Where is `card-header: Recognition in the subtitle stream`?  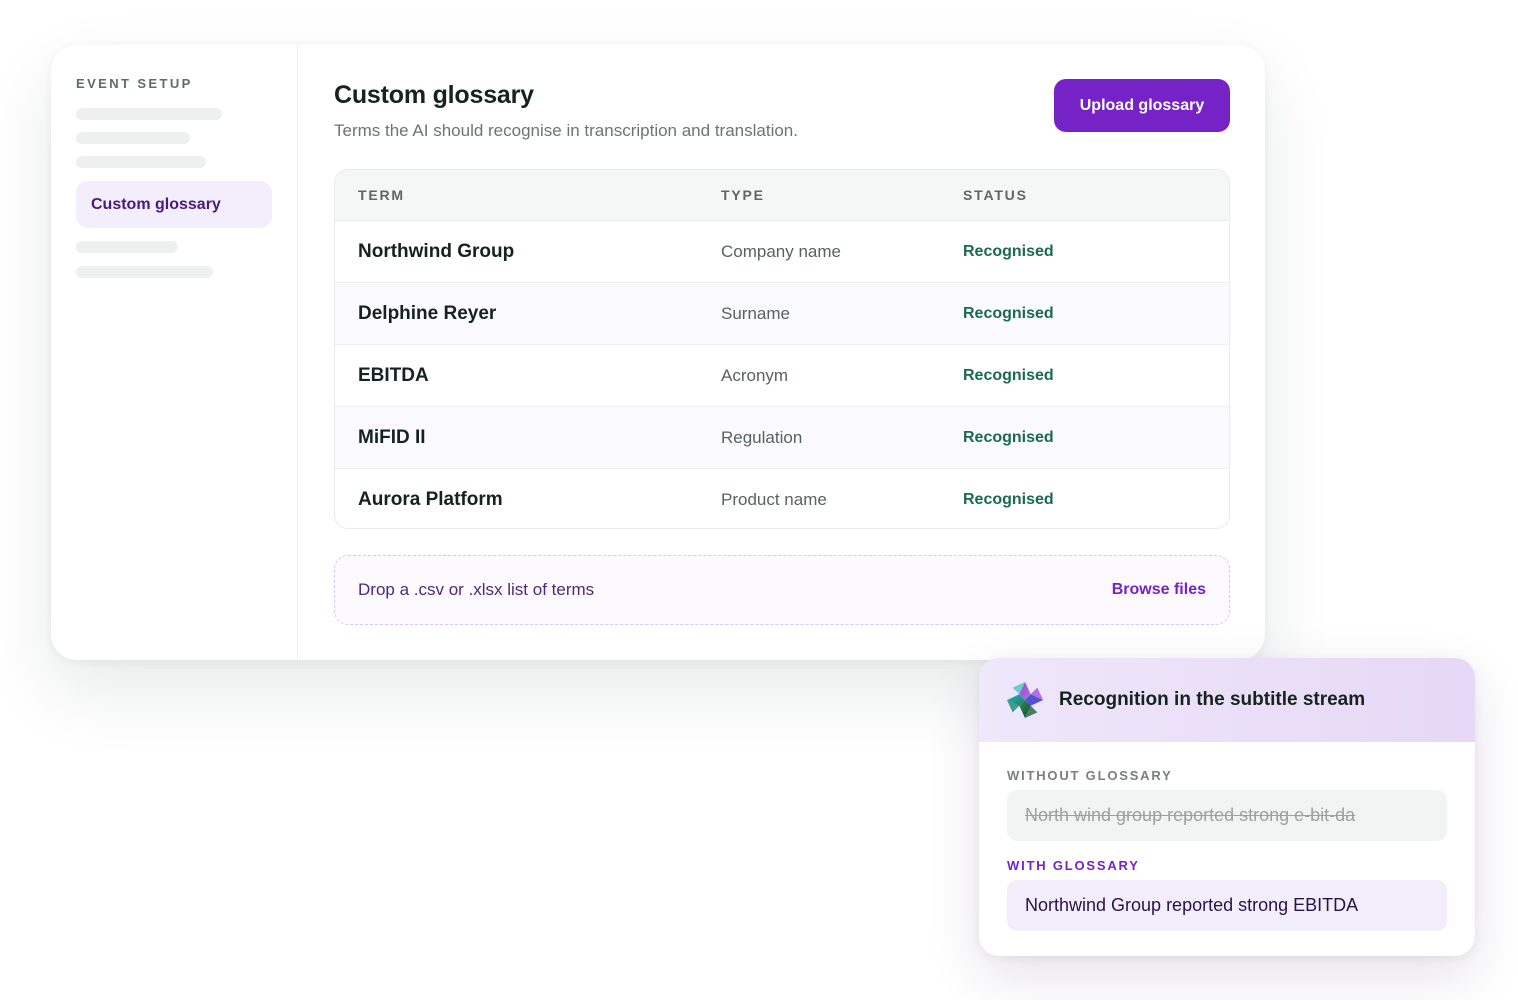 card-header: Recognition in the subtitle stream is located at coordinates (1227, 700).